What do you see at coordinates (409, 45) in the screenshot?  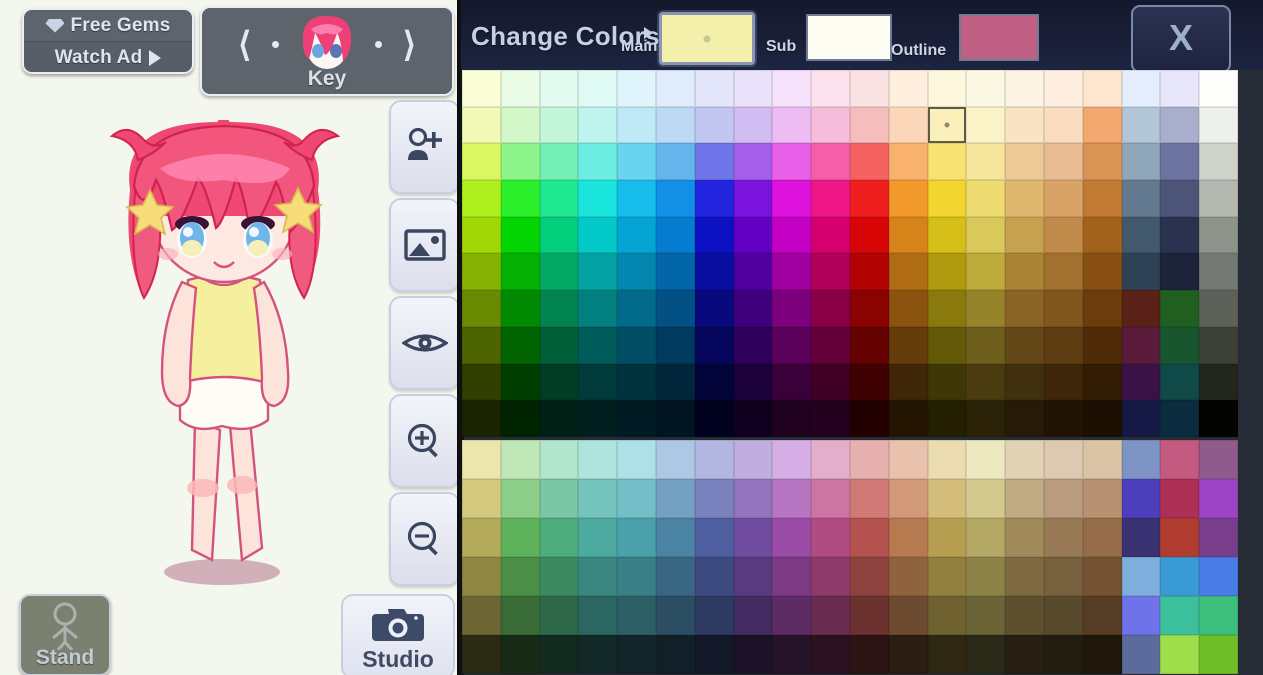 I see `chevron-right-icon: ⟩` at bounding box center [409, 45].